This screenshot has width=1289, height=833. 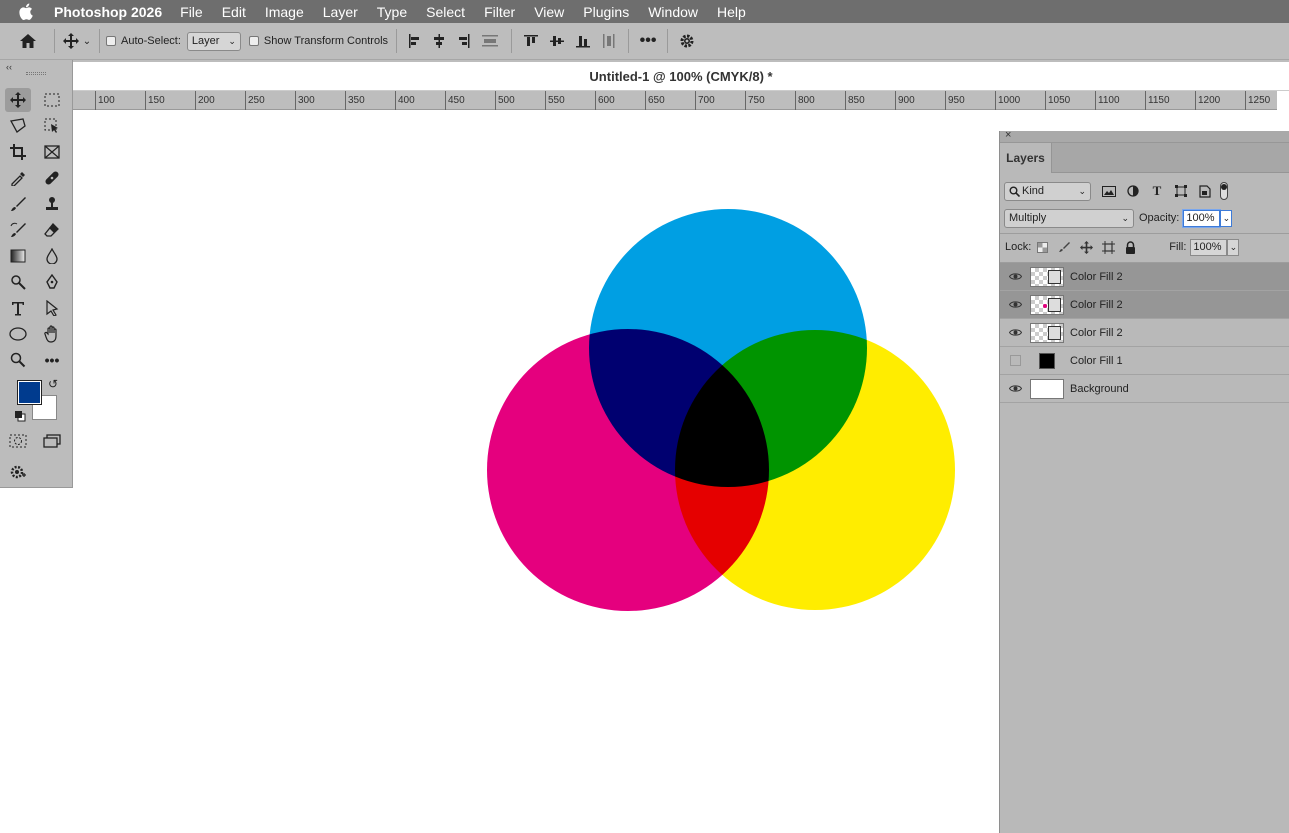 I want to click on grip-icon, so click(x=36, y=73).